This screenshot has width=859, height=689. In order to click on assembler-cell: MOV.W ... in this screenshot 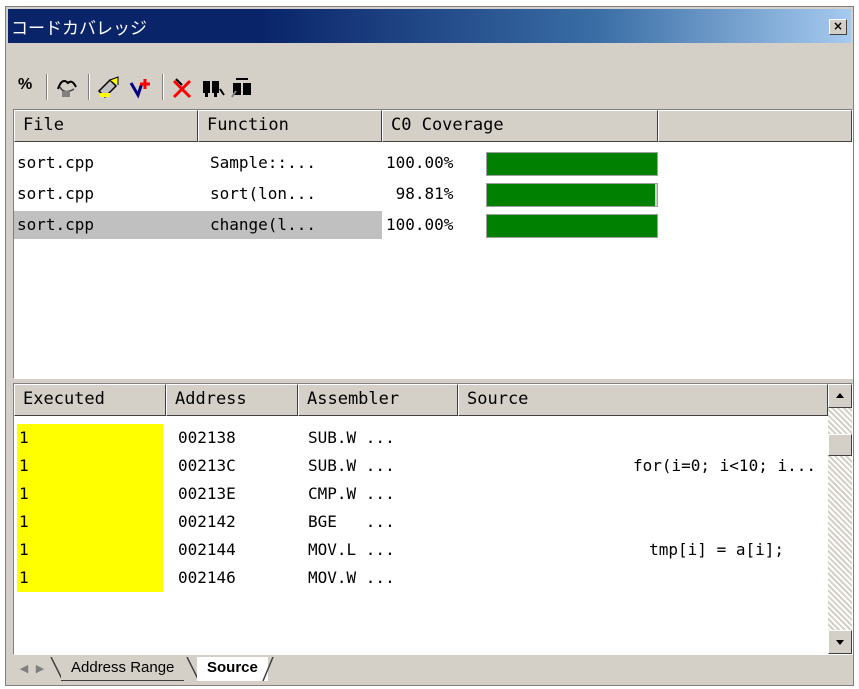, I will do `click(351, 577)`.